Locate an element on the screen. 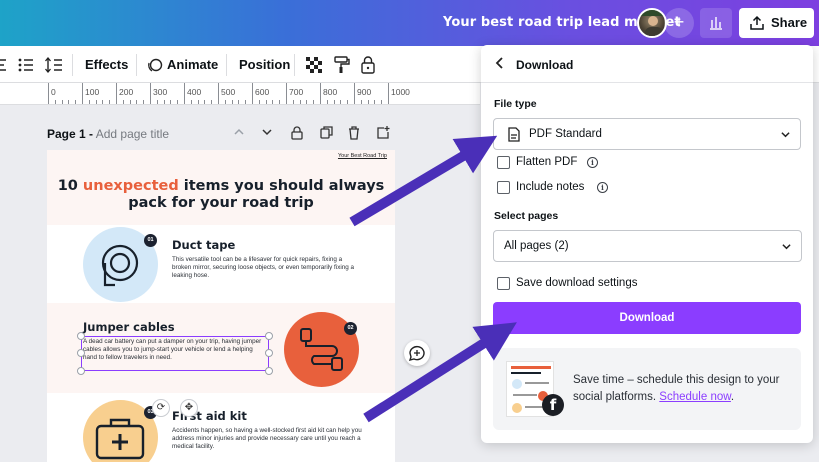 The image size is (819, 462). add-collaborator-button: + is located at coordinates (679, 23).